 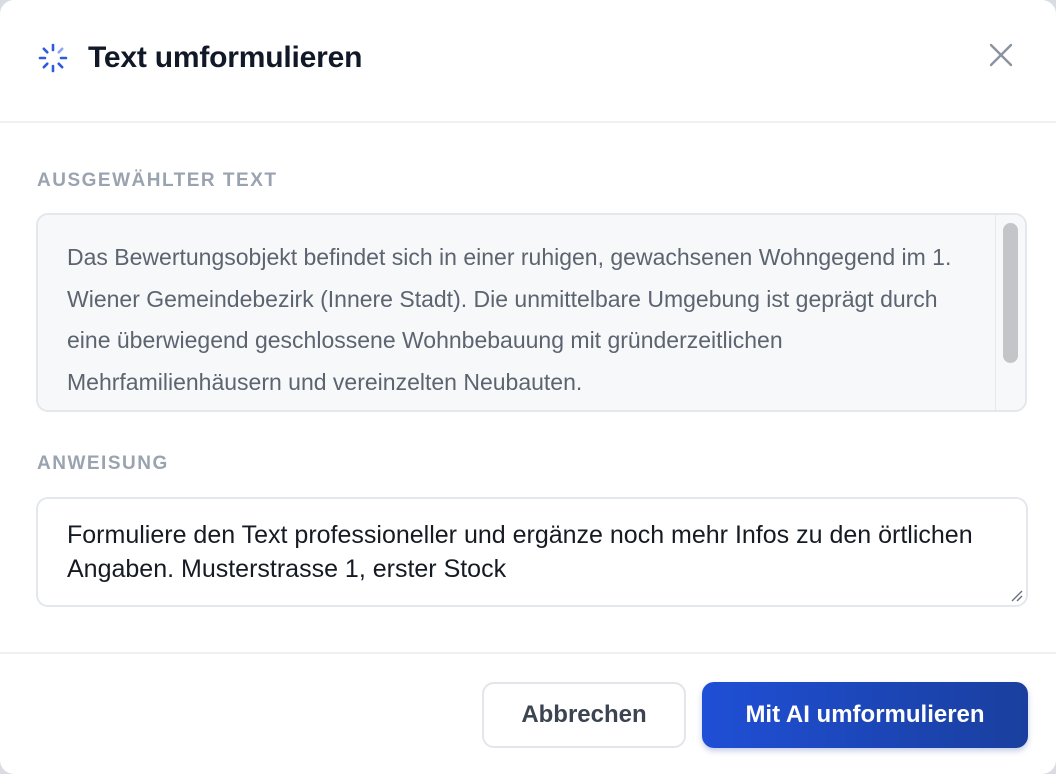 What do you see at coordinates (1016, 595) in the screenshot?
I see `resize-handle-icon` at bounding box center [1016, 595].